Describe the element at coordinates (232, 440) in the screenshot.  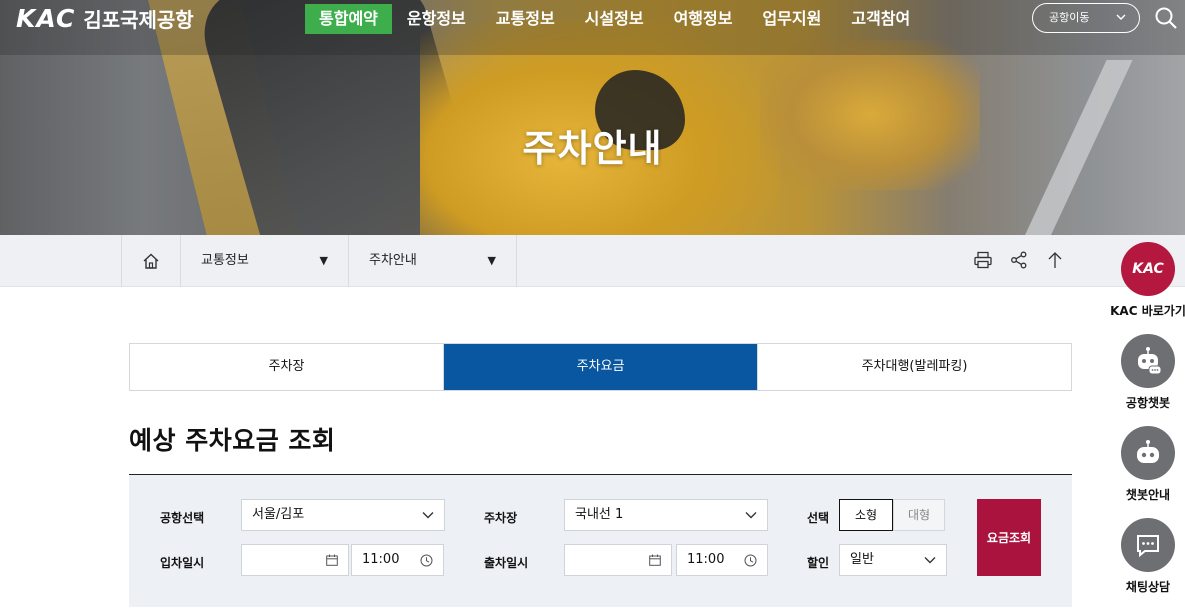
I see `section-title: 예상 주차요금 조회` at that location.